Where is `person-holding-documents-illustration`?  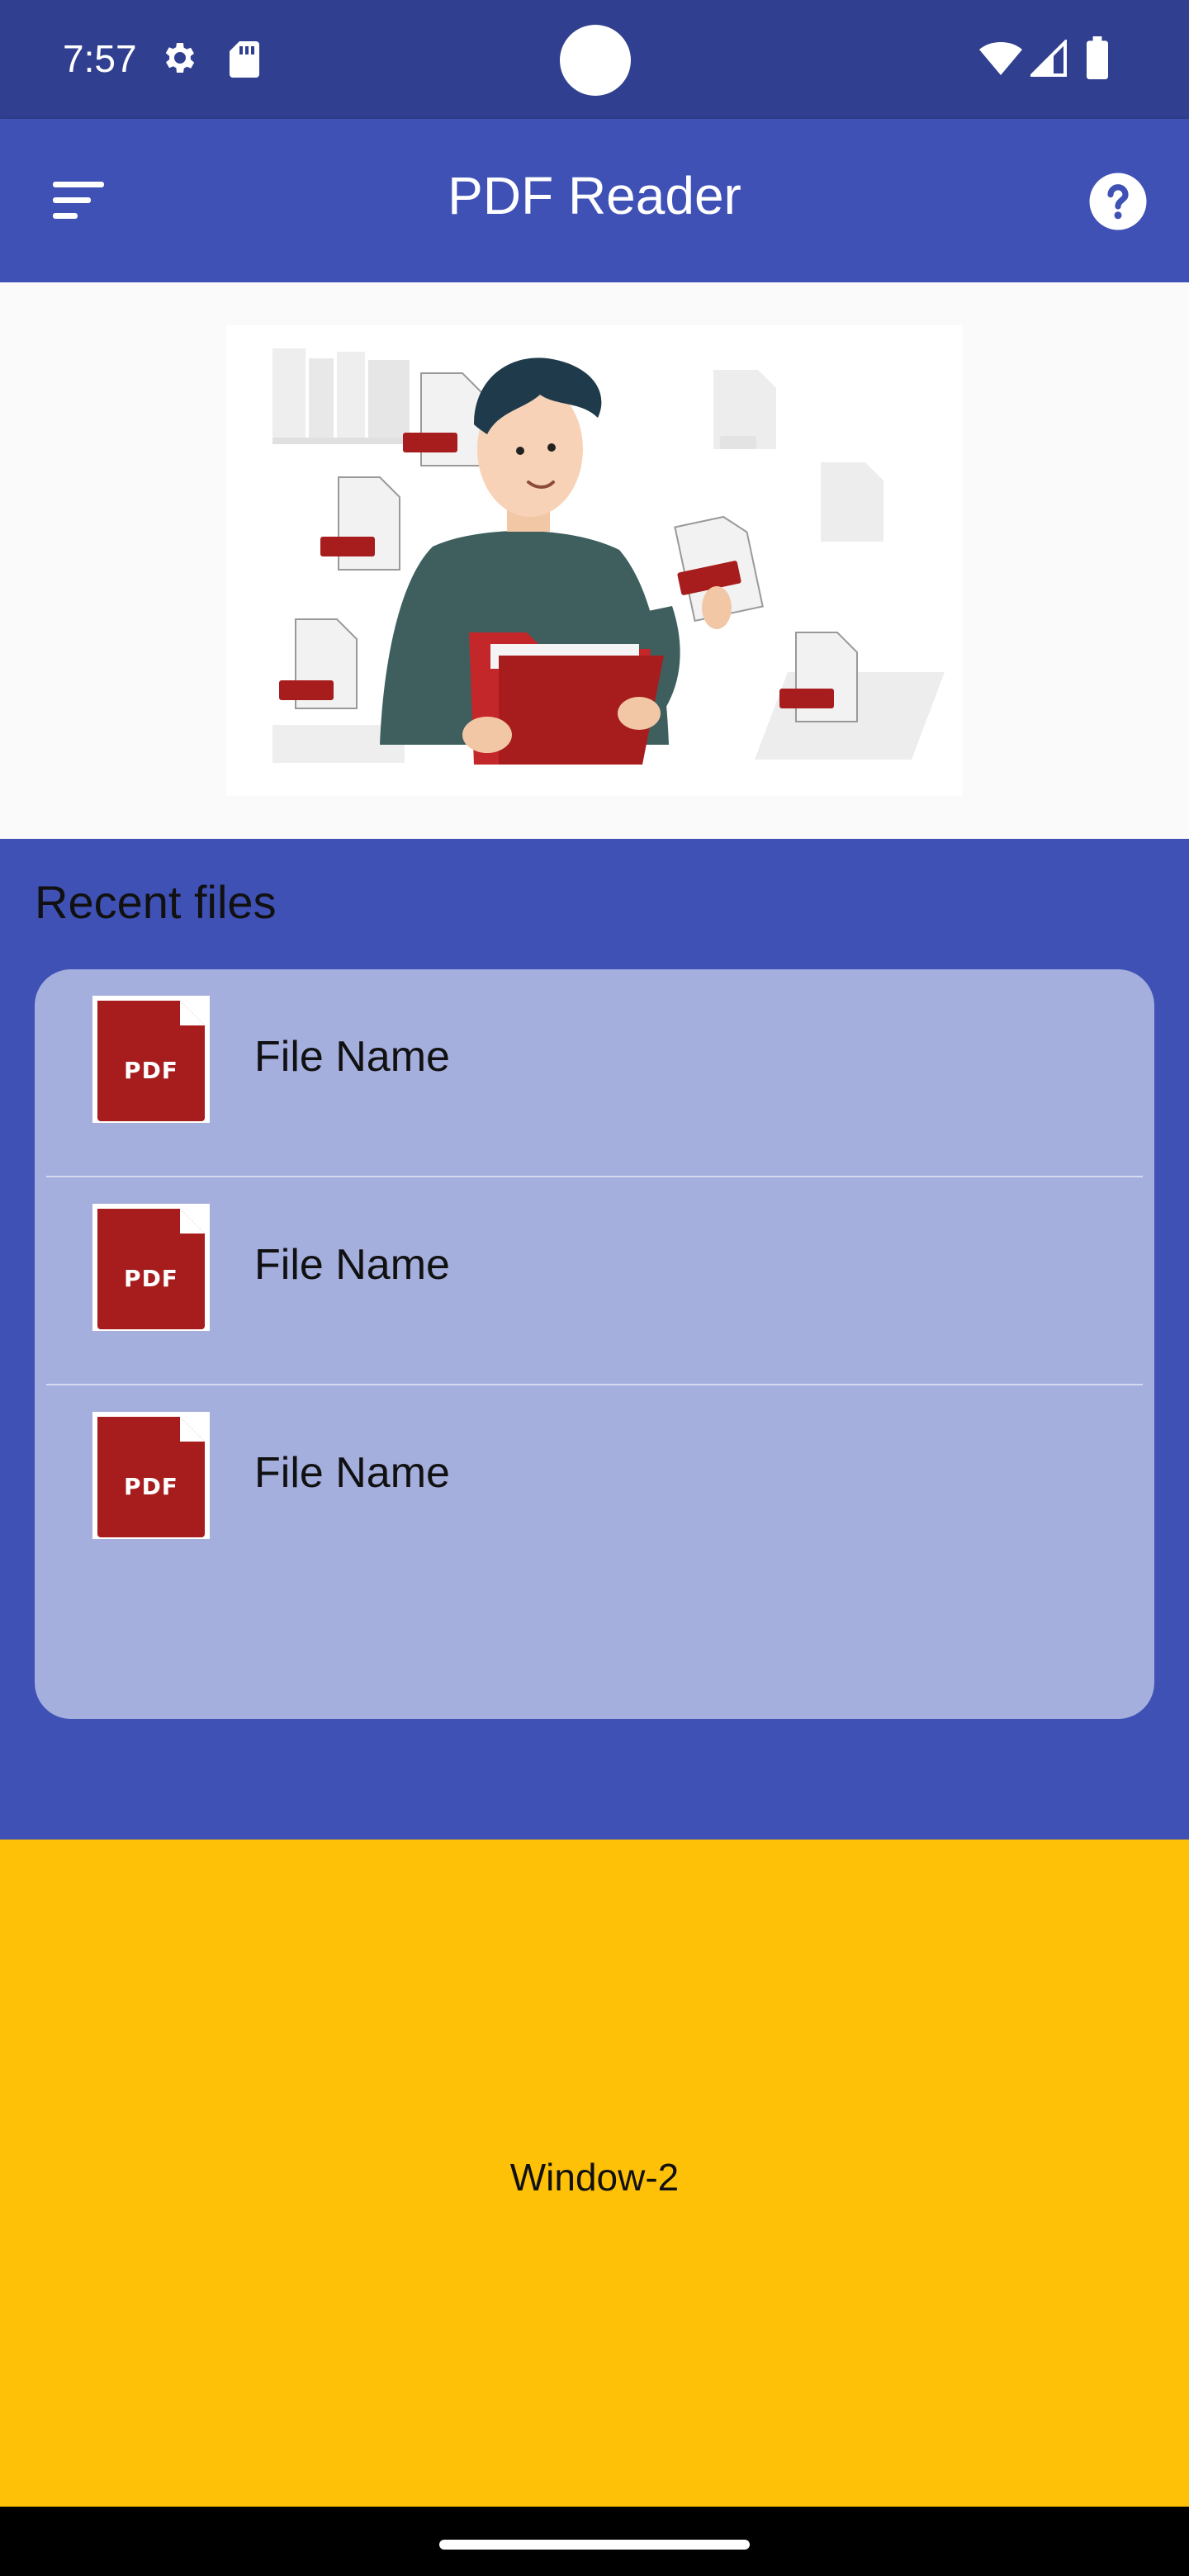
person-holding-documents-illustration is located at coordinates (594, 560).